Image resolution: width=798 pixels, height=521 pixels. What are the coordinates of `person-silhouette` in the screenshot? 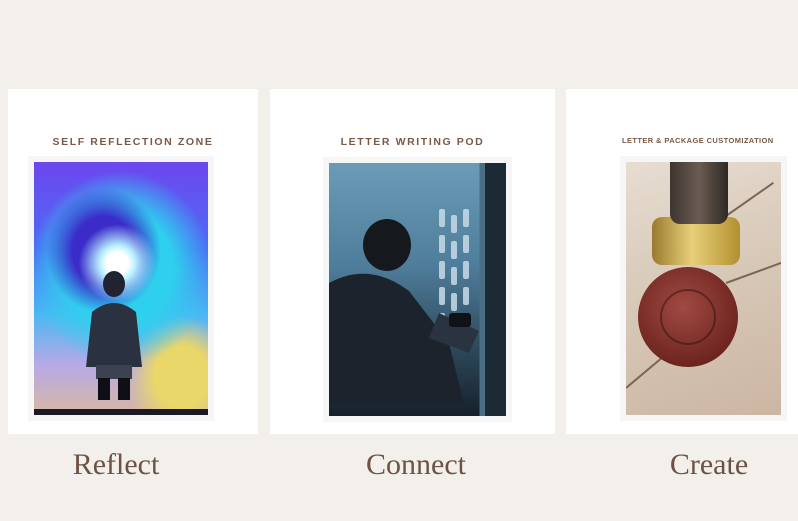 It's located at (114, 335).